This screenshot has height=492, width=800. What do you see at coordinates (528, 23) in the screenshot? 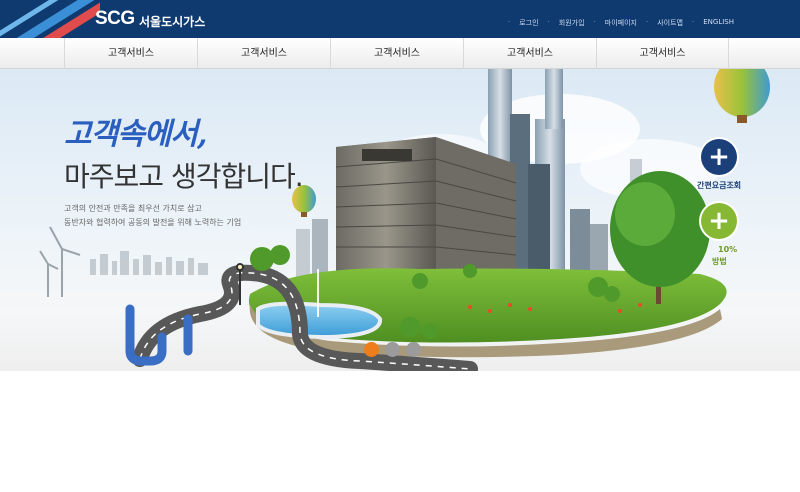
I see `util-link-login: 로그인` at bounding box center [528, 23].